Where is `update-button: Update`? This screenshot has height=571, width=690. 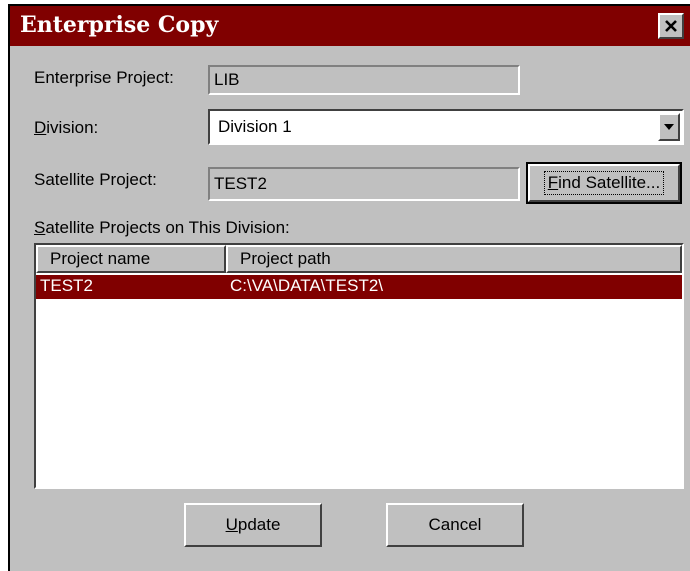 update-button: Update is located at coordinates (253, 525).